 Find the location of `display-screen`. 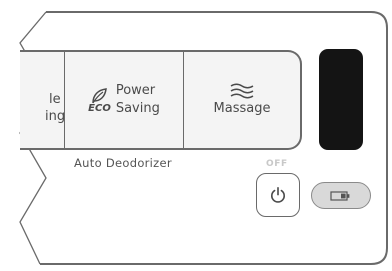

display-screen is located at coordinates (341, 99).